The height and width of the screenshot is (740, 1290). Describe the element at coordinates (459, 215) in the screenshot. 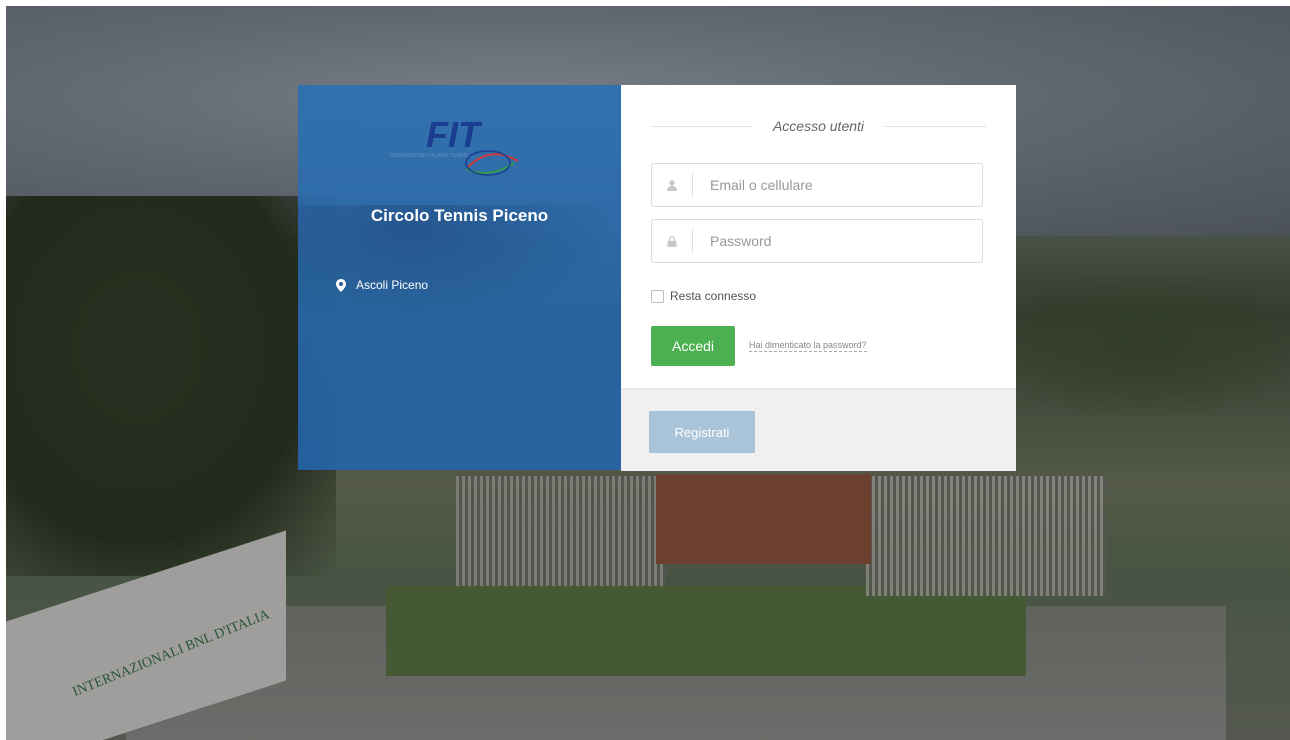

I see `club-name: Circolo Tennis Piceno` at that location.